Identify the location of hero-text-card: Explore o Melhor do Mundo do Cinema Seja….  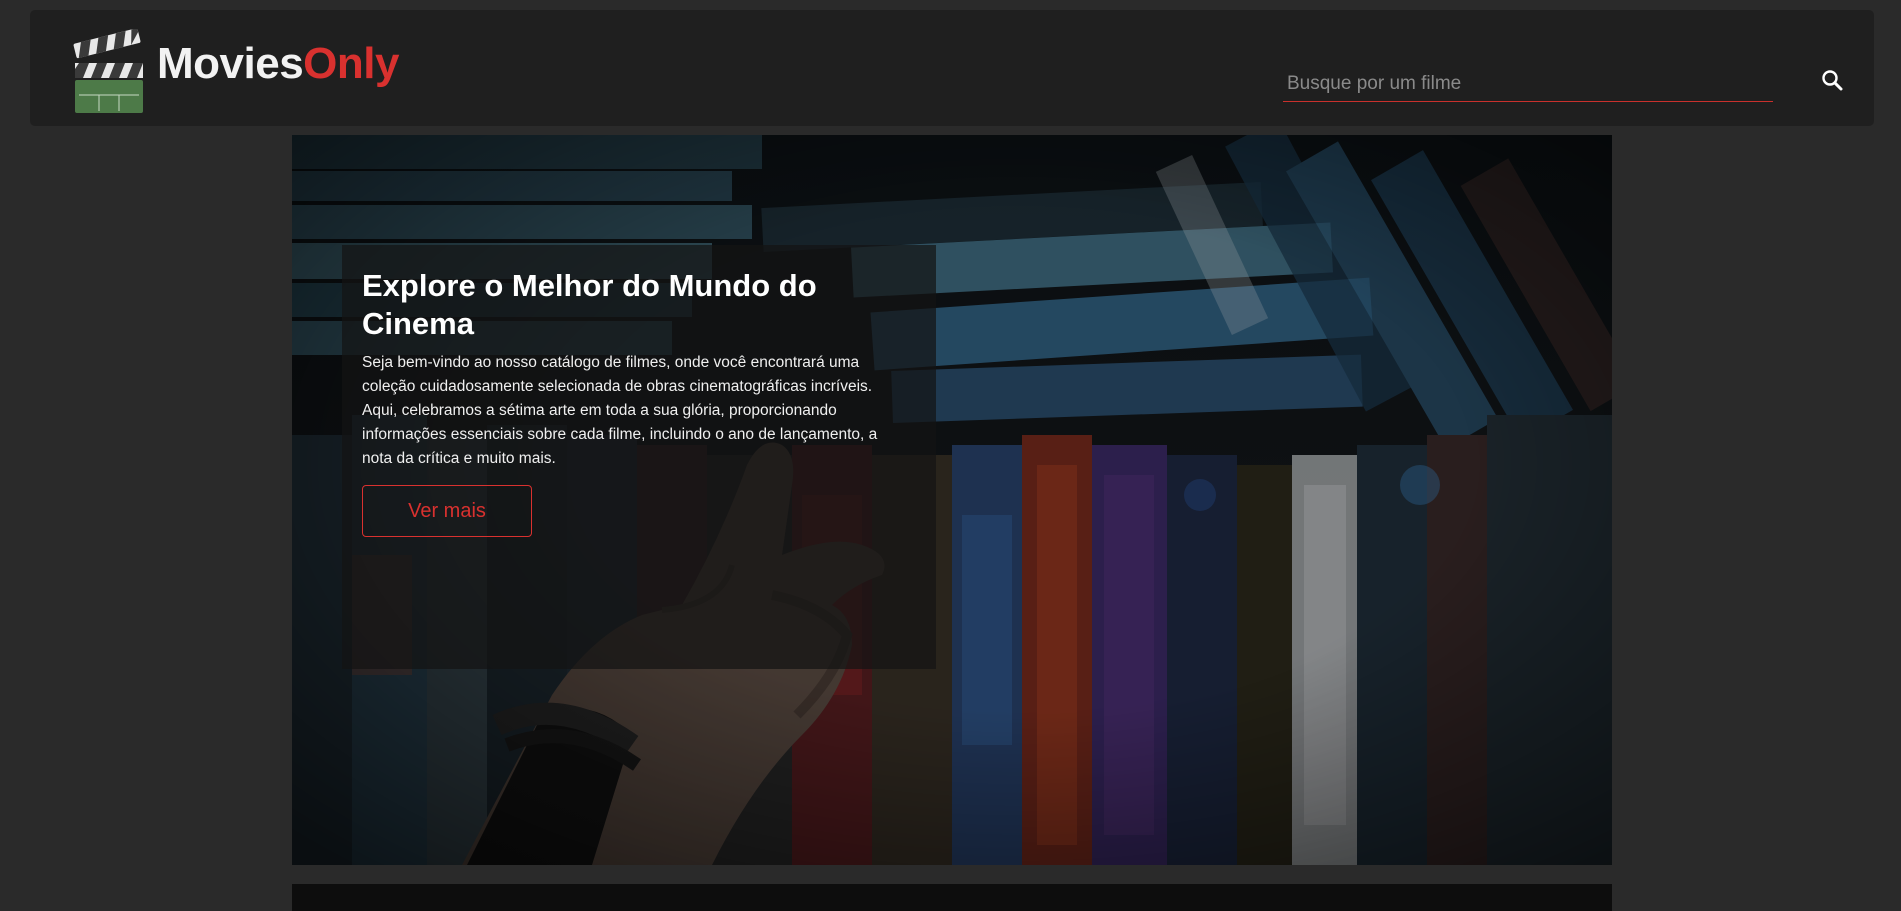
(639, 457).